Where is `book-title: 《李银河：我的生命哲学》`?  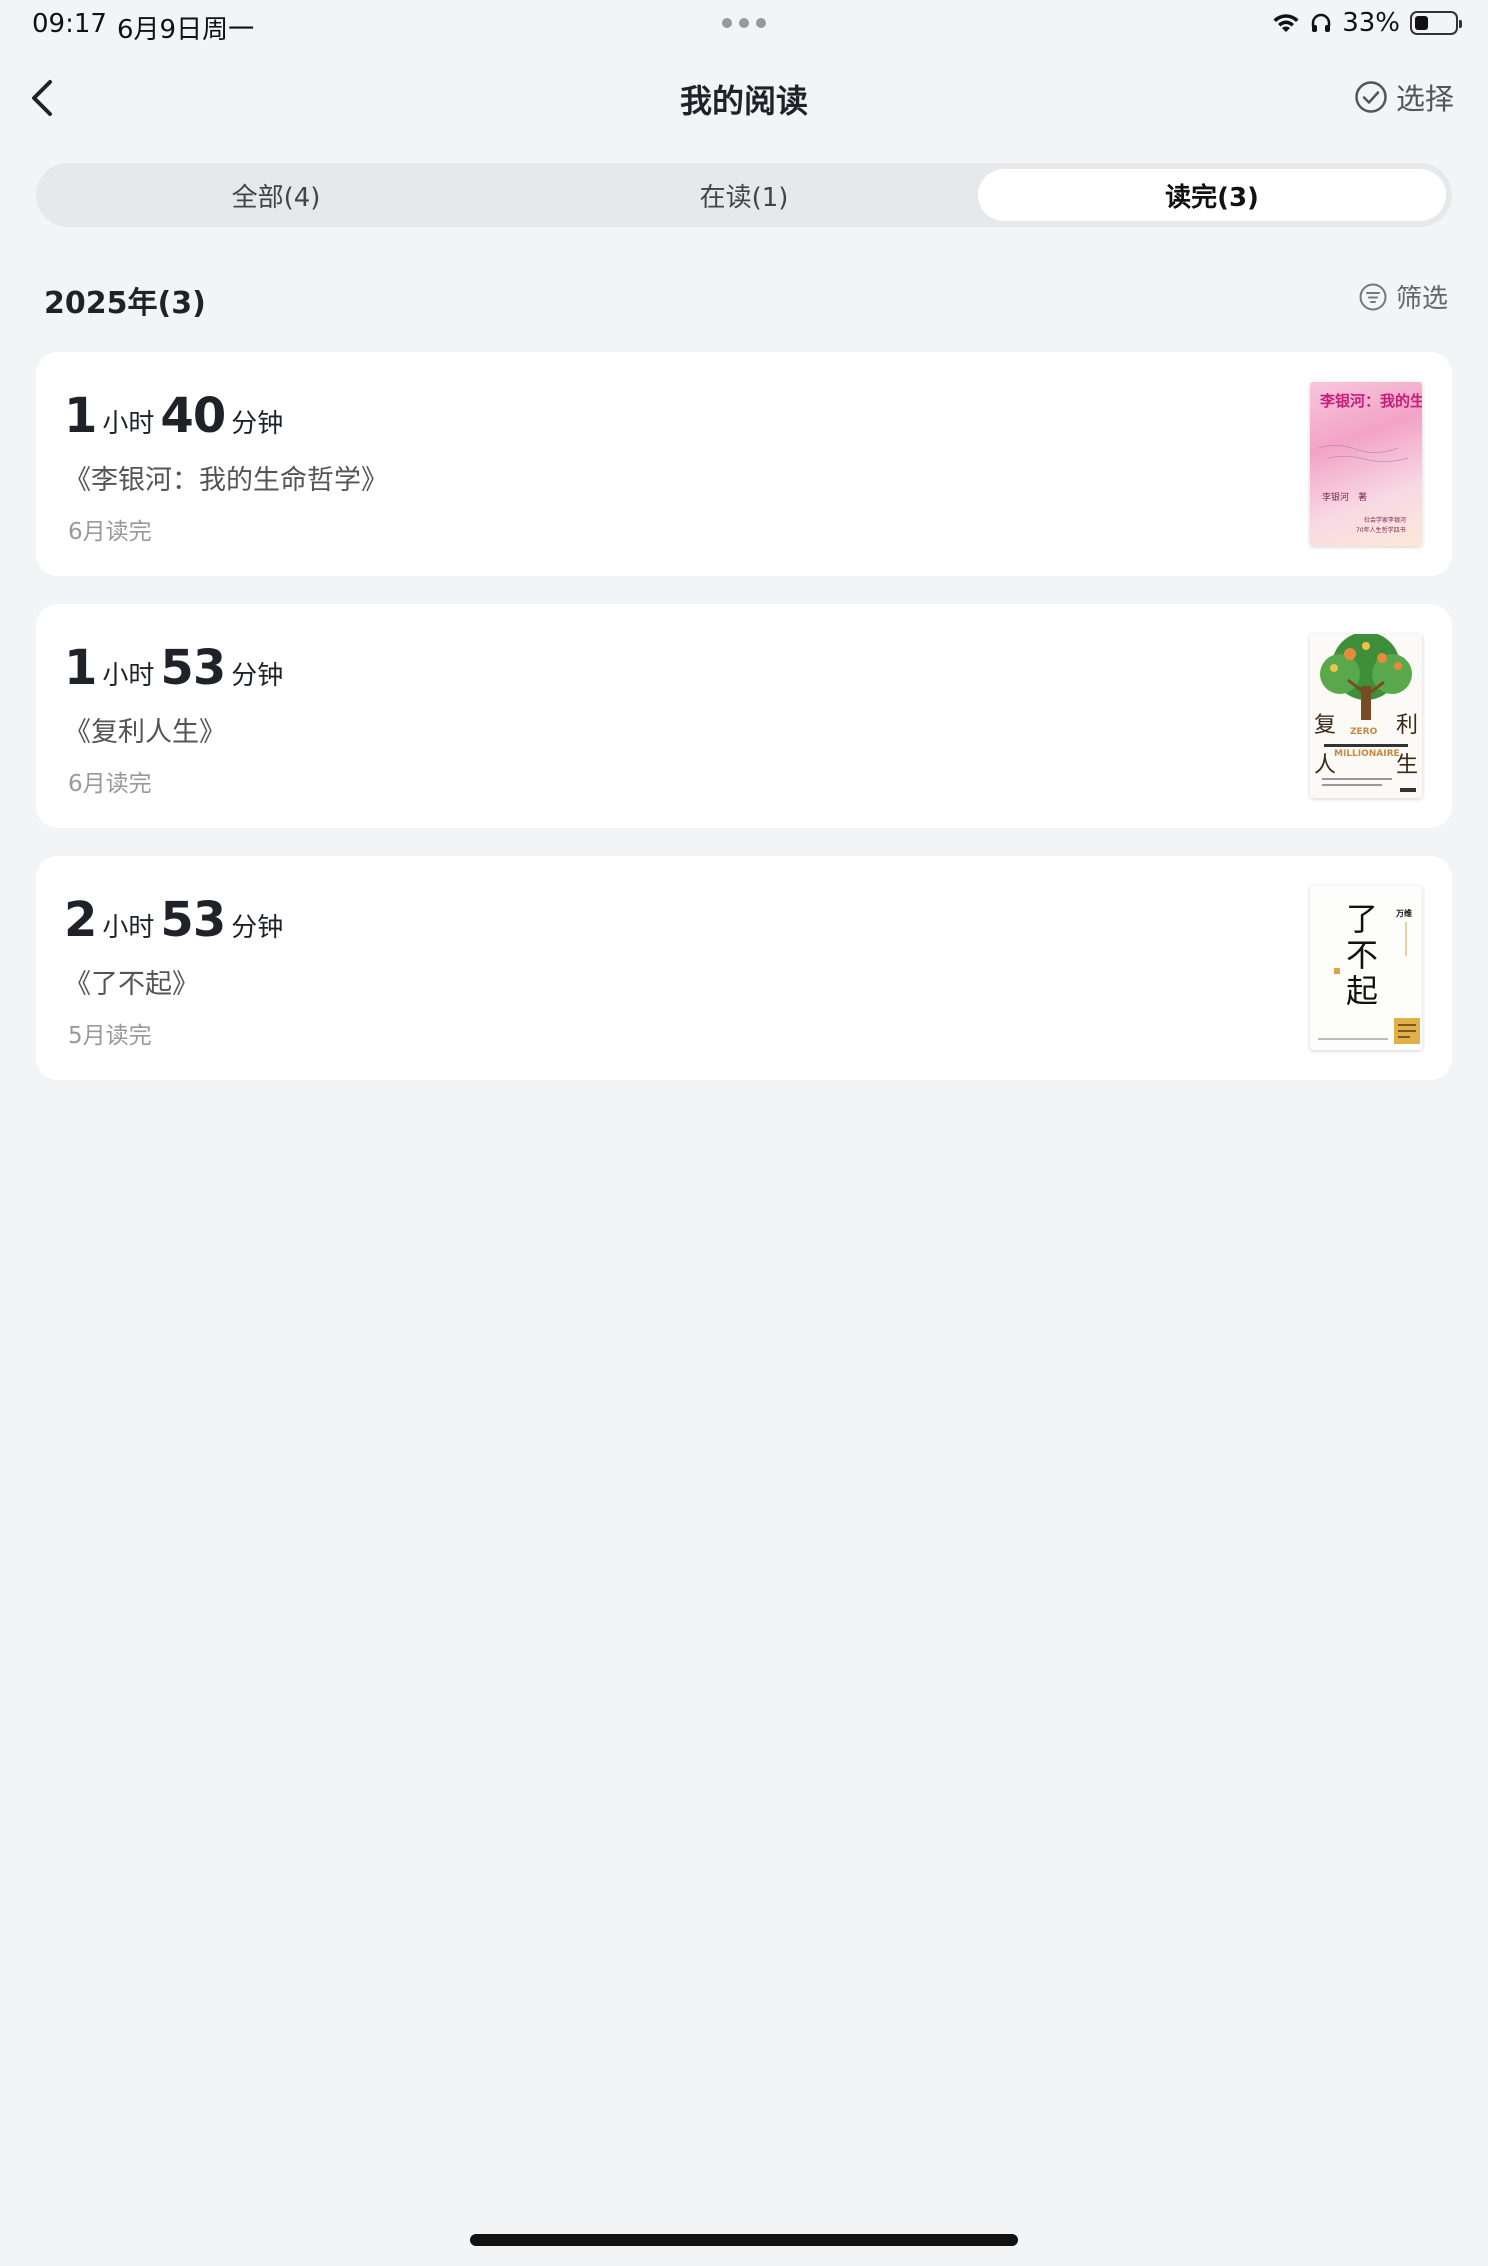 book-title: 《李银河：我的生命哲学》 is located at coordinates (226, 480).